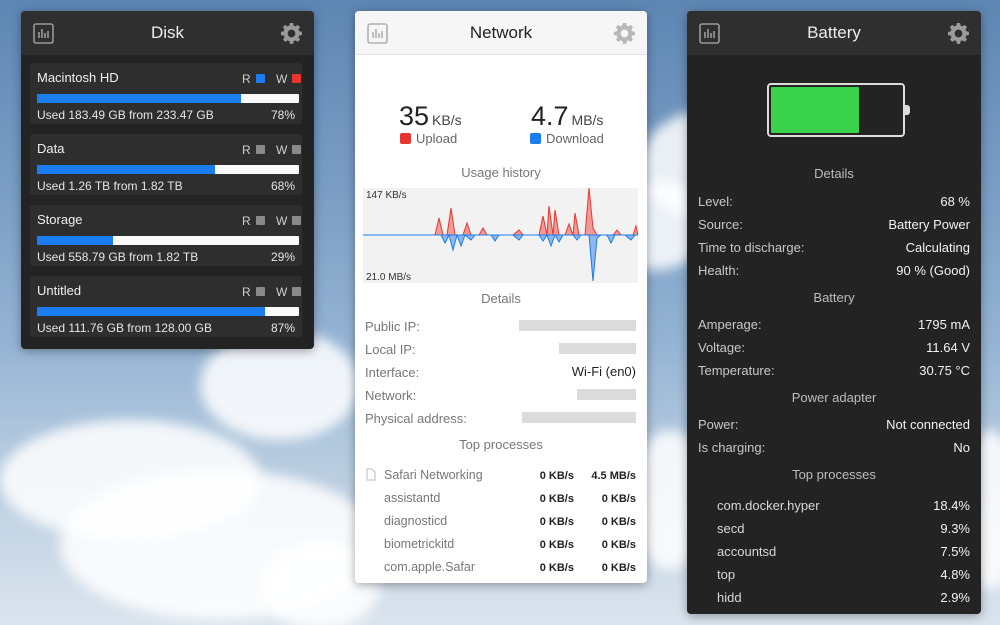 Image resolution: width=1000 pixels, height=625 pixels. I want to click on disk-header: Disk, so click(167, 33).